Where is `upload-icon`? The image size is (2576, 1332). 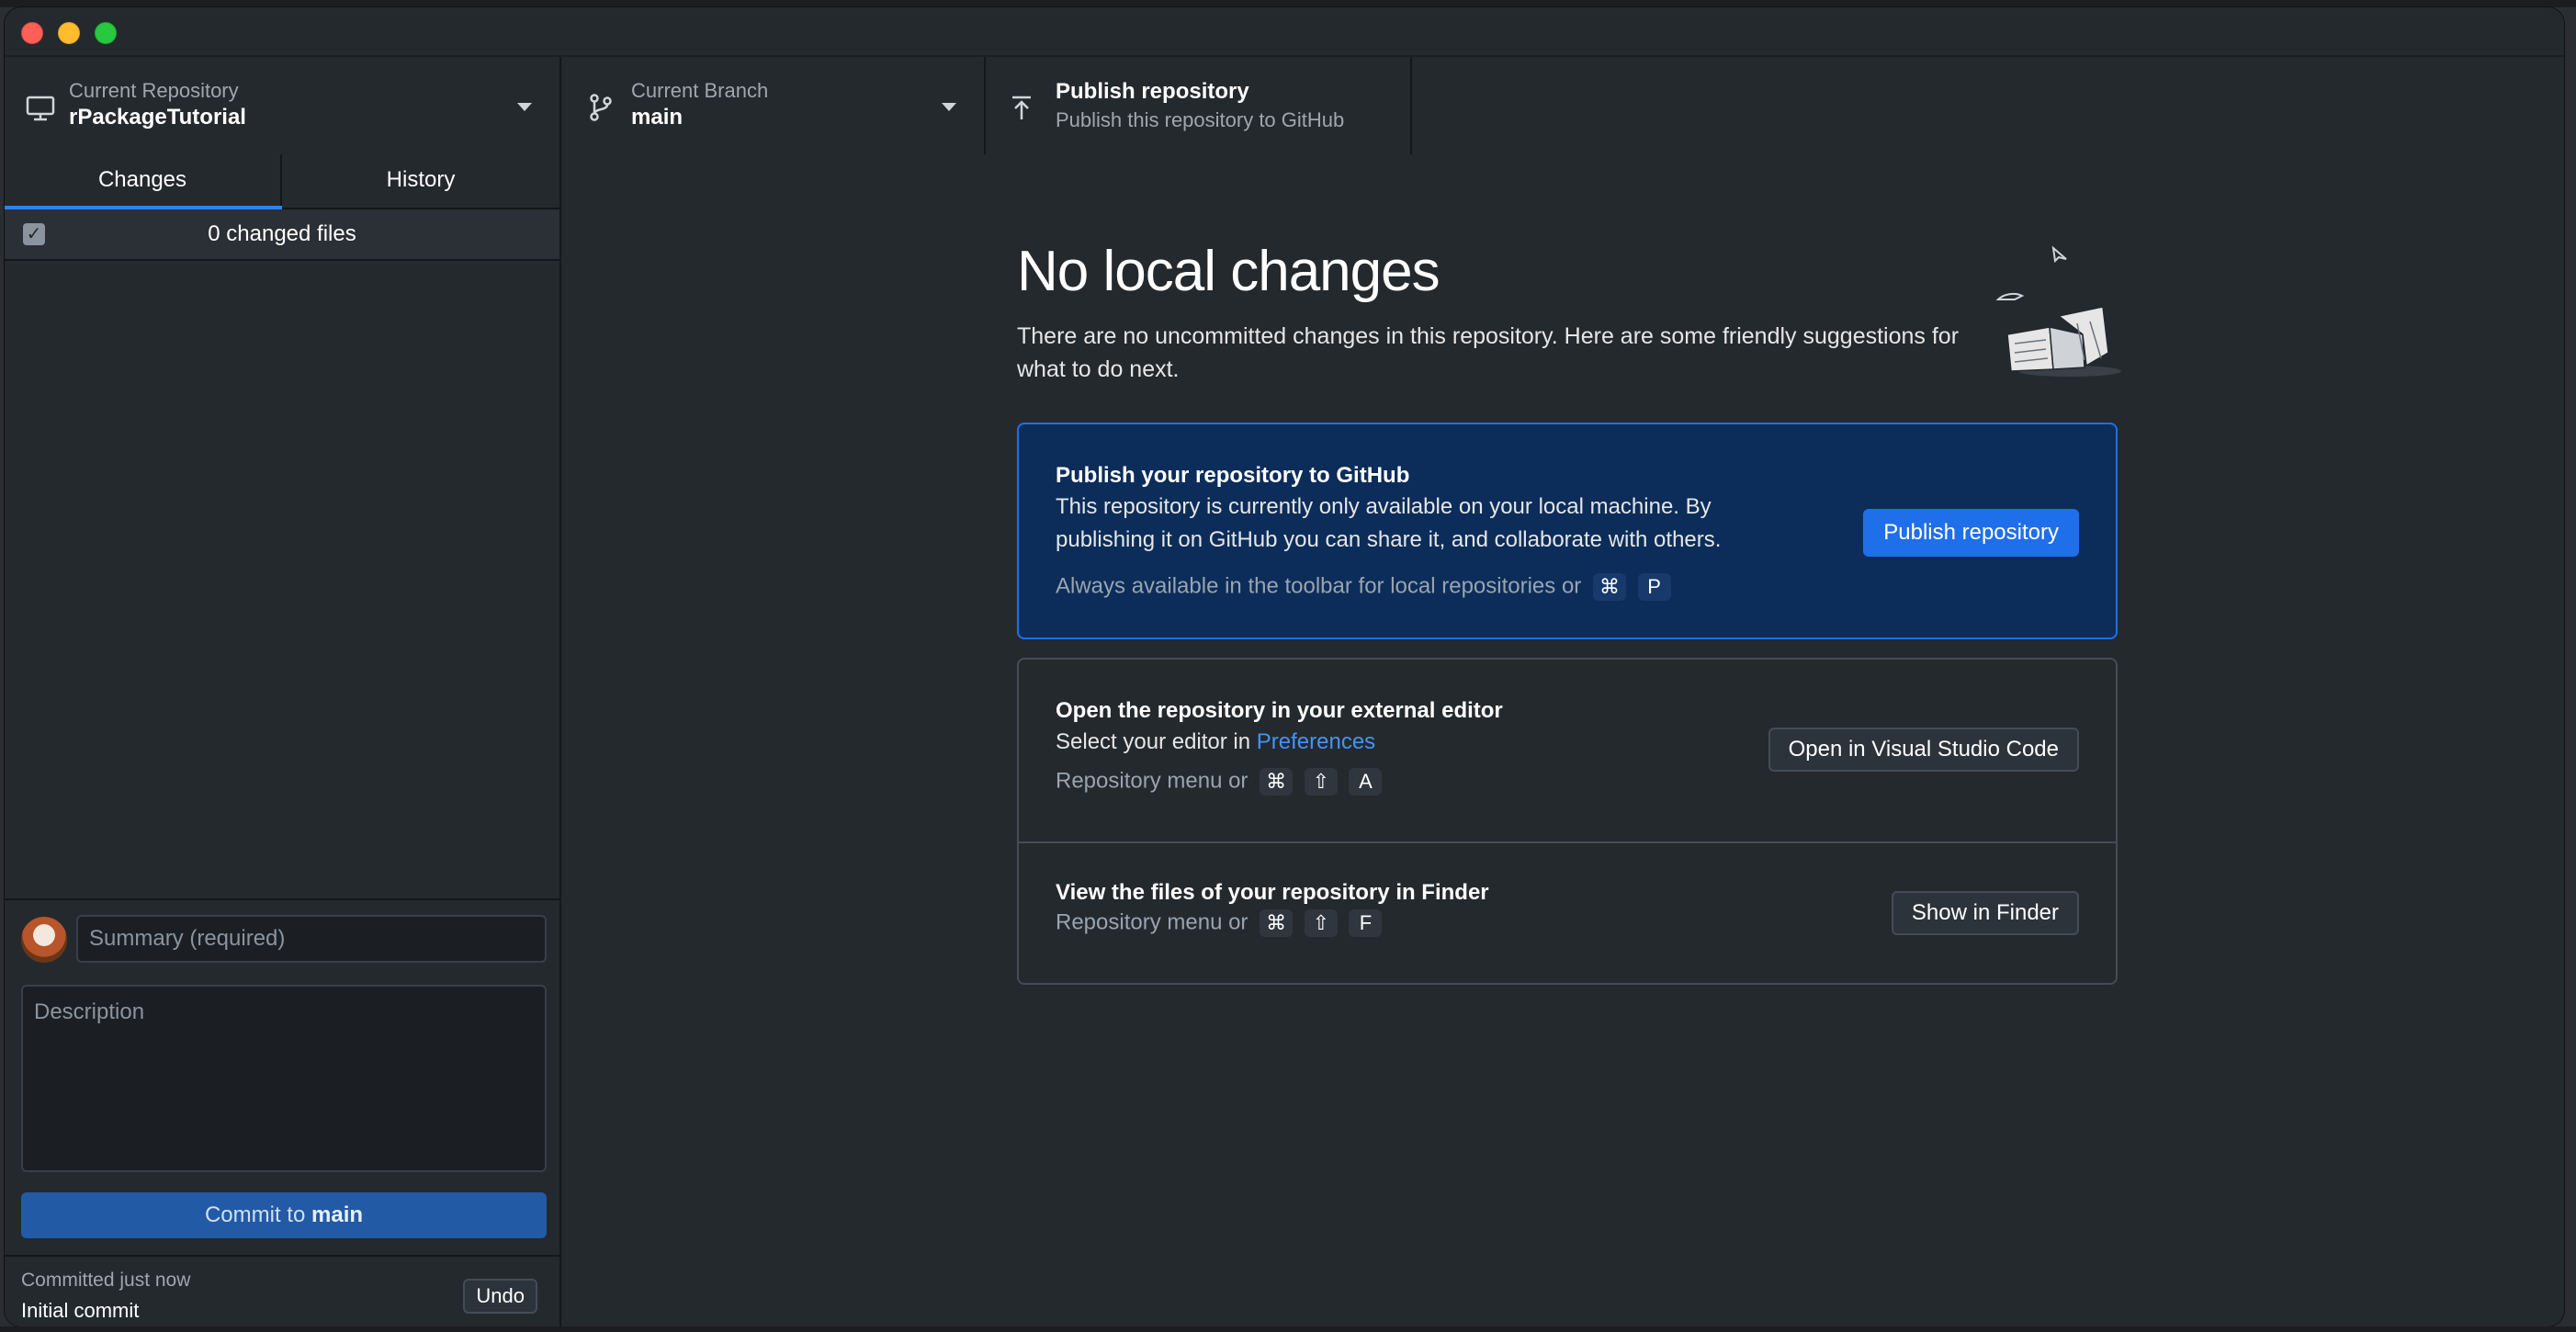
upload-icon is located at coordinates (1021, 107).